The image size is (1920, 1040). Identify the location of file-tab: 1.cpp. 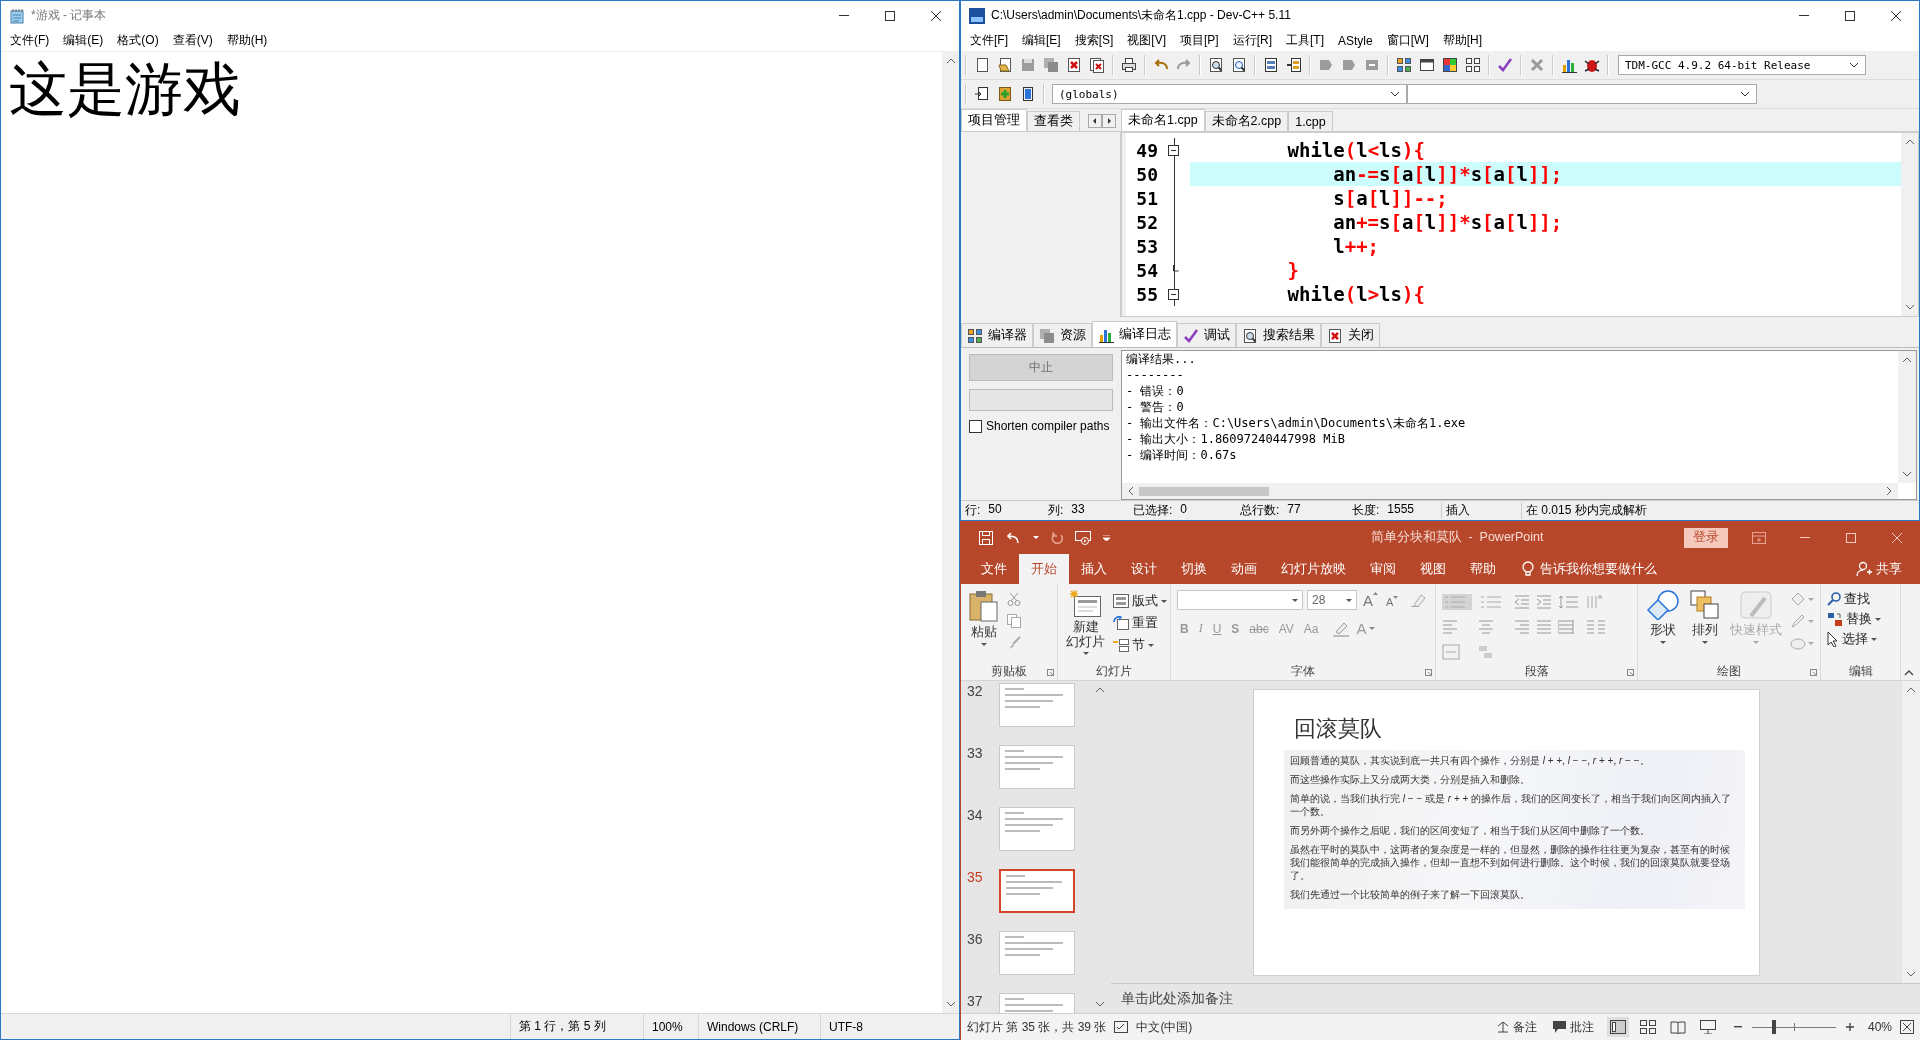
(1310, 121).